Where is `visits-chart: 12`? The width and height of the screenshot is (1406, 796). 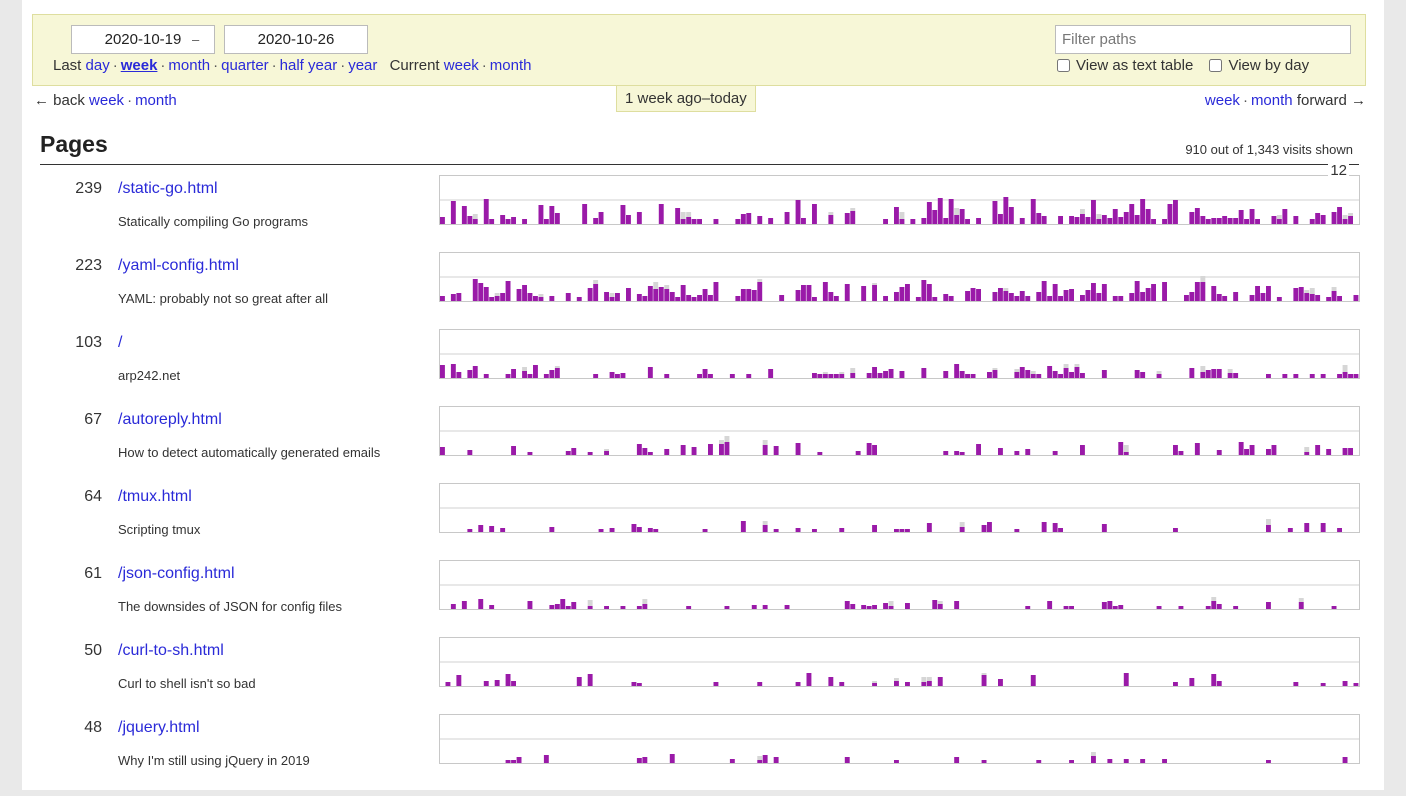
visits-chart: 12 is located at coordinates (899, 193).